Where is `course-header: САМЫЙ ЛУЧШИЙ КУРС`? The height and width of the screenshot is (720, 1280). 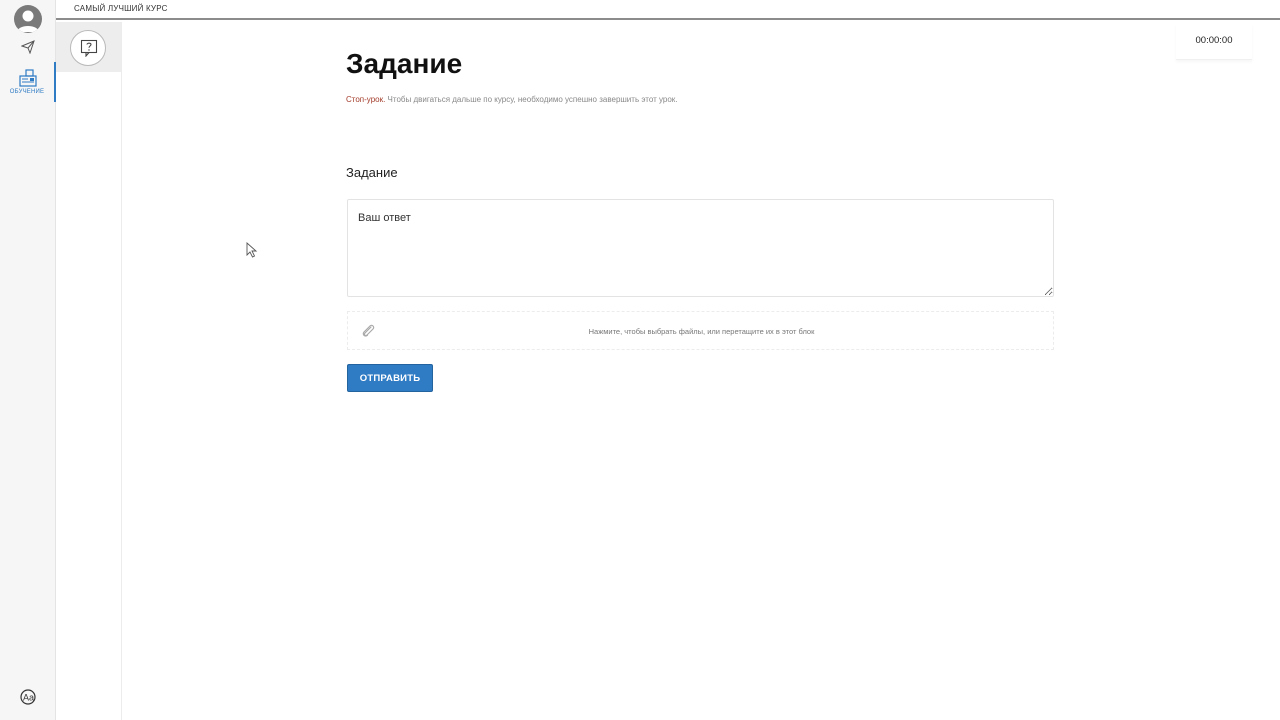 course-header: САМЫЙ ЛУЧШИЙ КУРС is located at coordinates (668, 10).